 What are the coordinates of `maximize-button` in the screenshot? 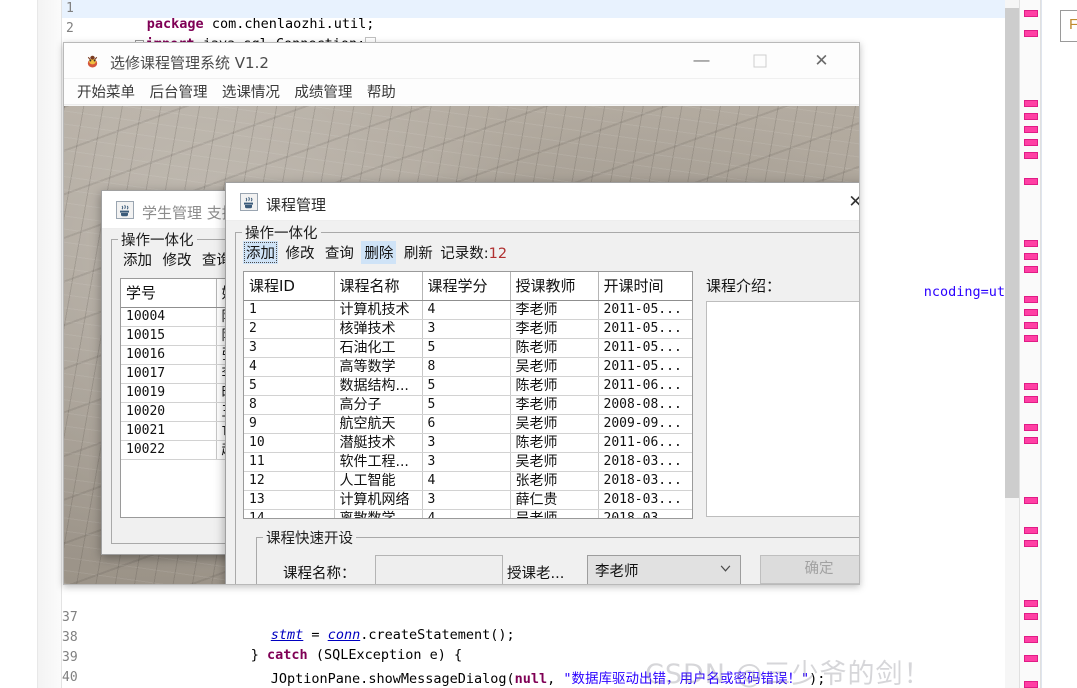 It's located at (759, 61).